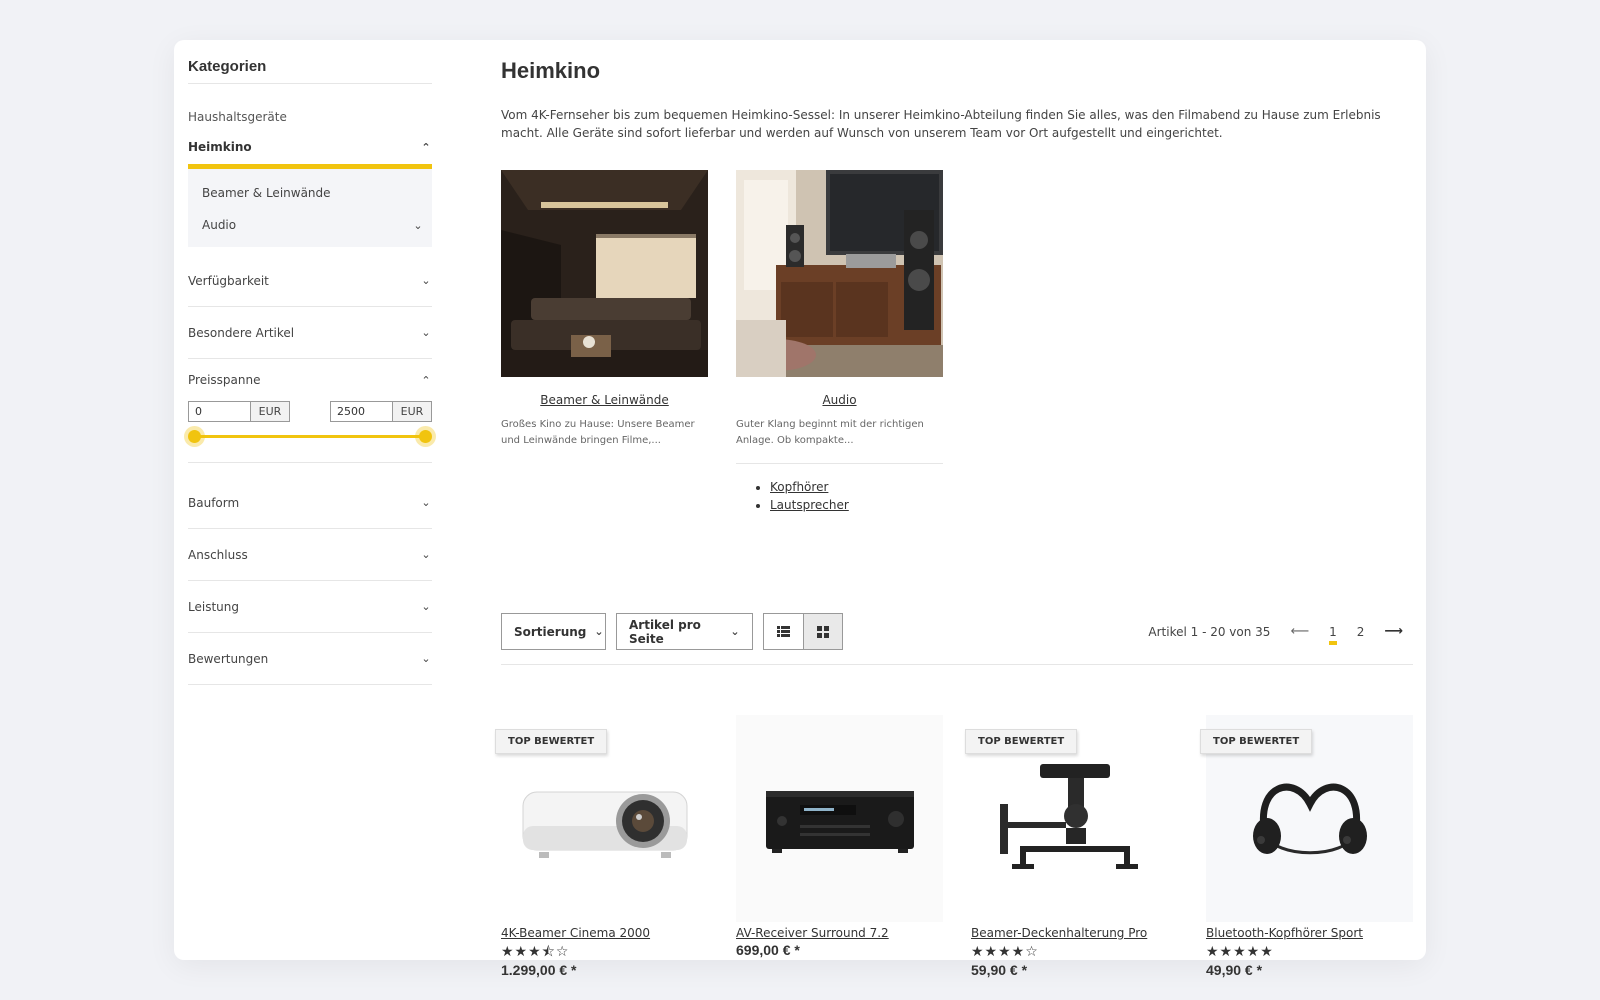  What do you see at coordinates (665, 631) in the screenshot?
I see `per-page-label: Artikel pro Seite` at bounding box center [665, 631].